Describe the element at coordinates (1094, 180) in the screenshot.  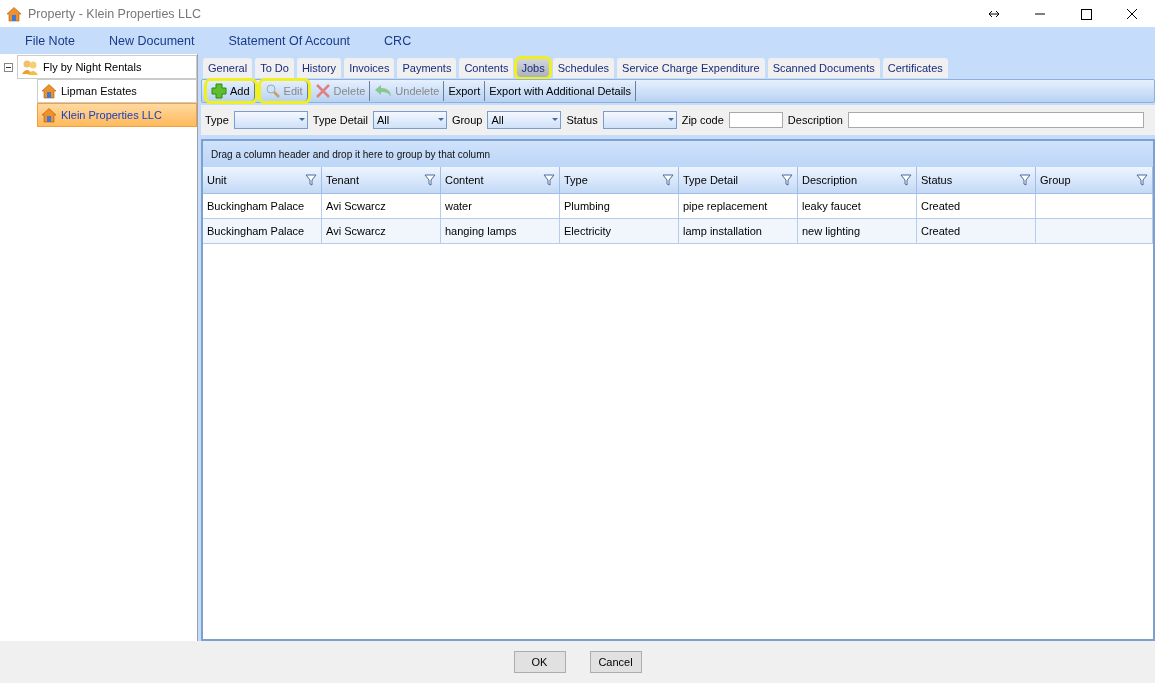
I see `column-header: Group` at that location.